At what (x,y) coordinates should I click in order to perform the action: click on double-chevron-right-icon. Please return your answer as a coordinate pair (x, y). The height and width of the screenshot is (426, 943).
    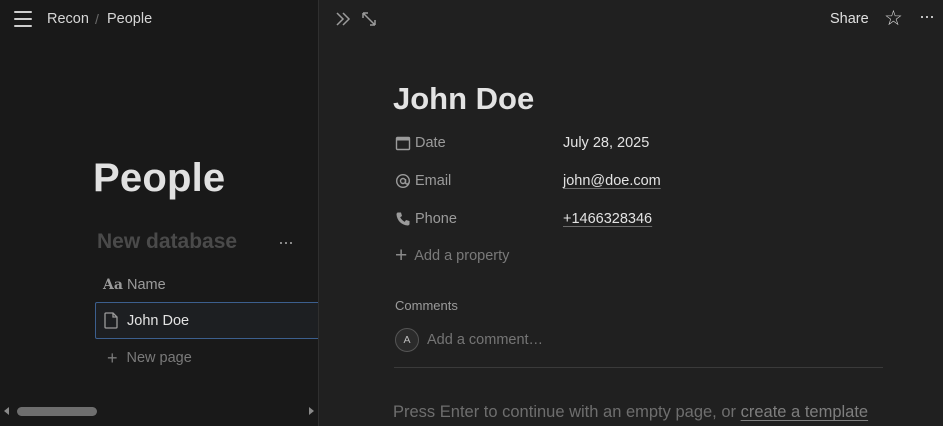
    Looking at the image, I should click on (343, 19).